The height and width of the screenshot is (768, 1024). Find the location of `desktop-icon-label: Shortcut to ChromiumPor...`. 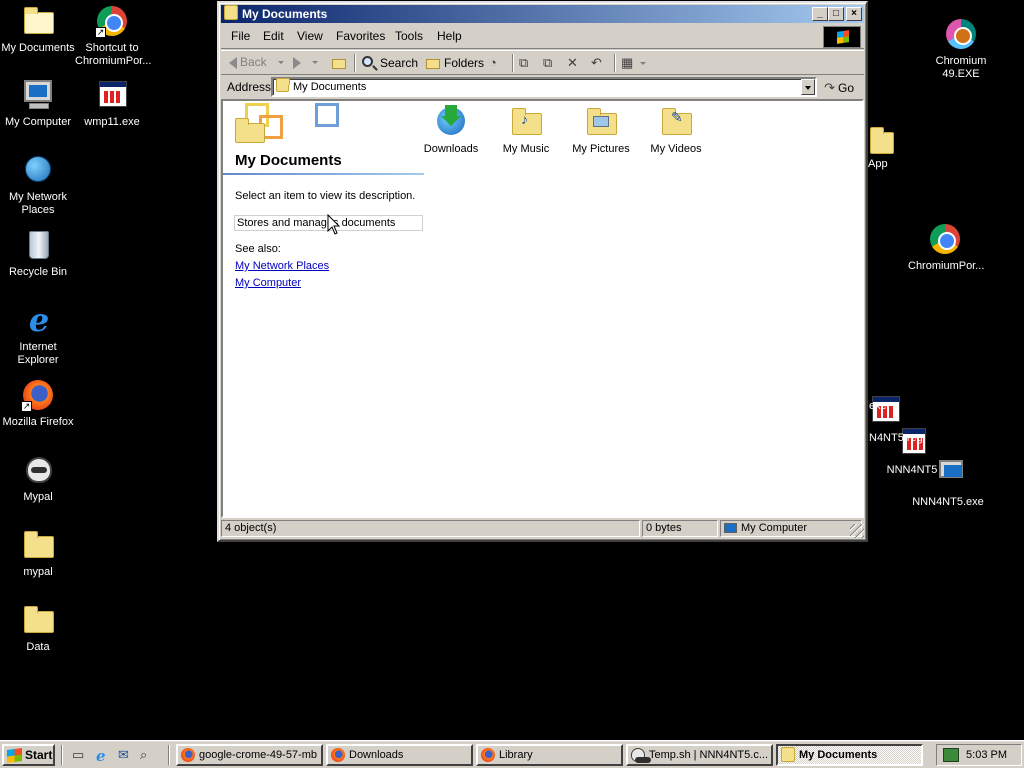

desktop-icon-label: Shortcut to ChromiumPor... is located at coordinates (113, 54).